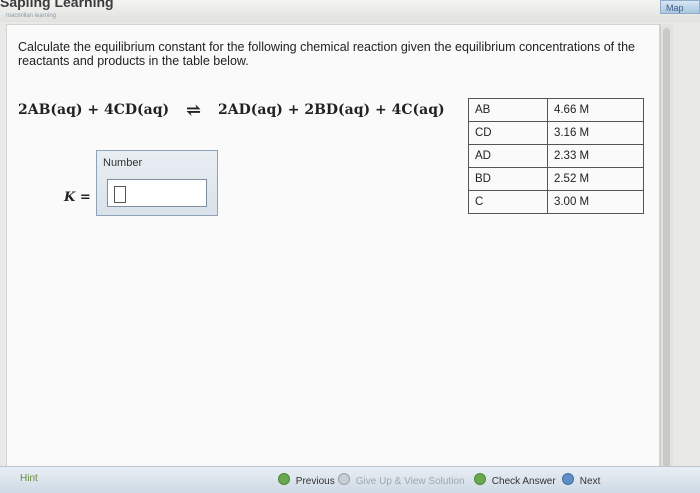  I want to click on concentration-cell: 3.16 M, so click(595, 133).